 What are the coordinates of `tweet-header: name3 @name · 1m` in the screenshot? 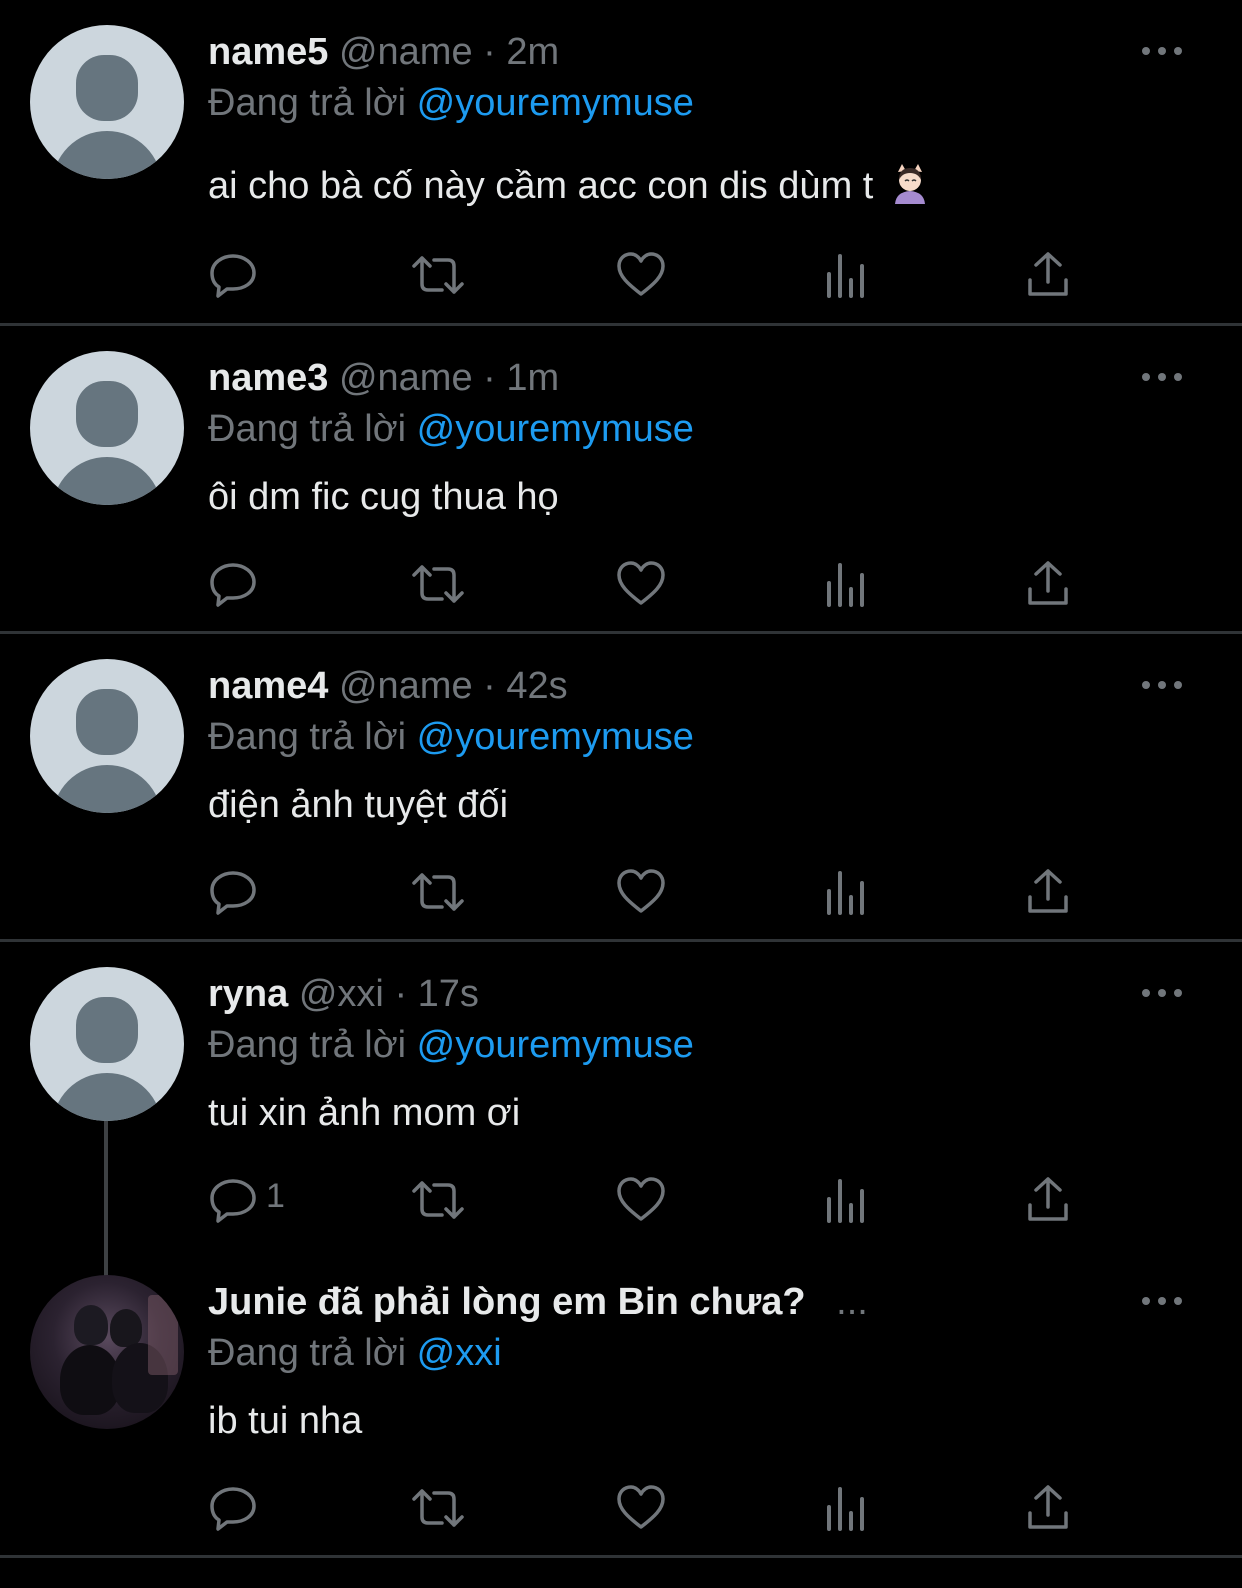 It's located at (383, 378).